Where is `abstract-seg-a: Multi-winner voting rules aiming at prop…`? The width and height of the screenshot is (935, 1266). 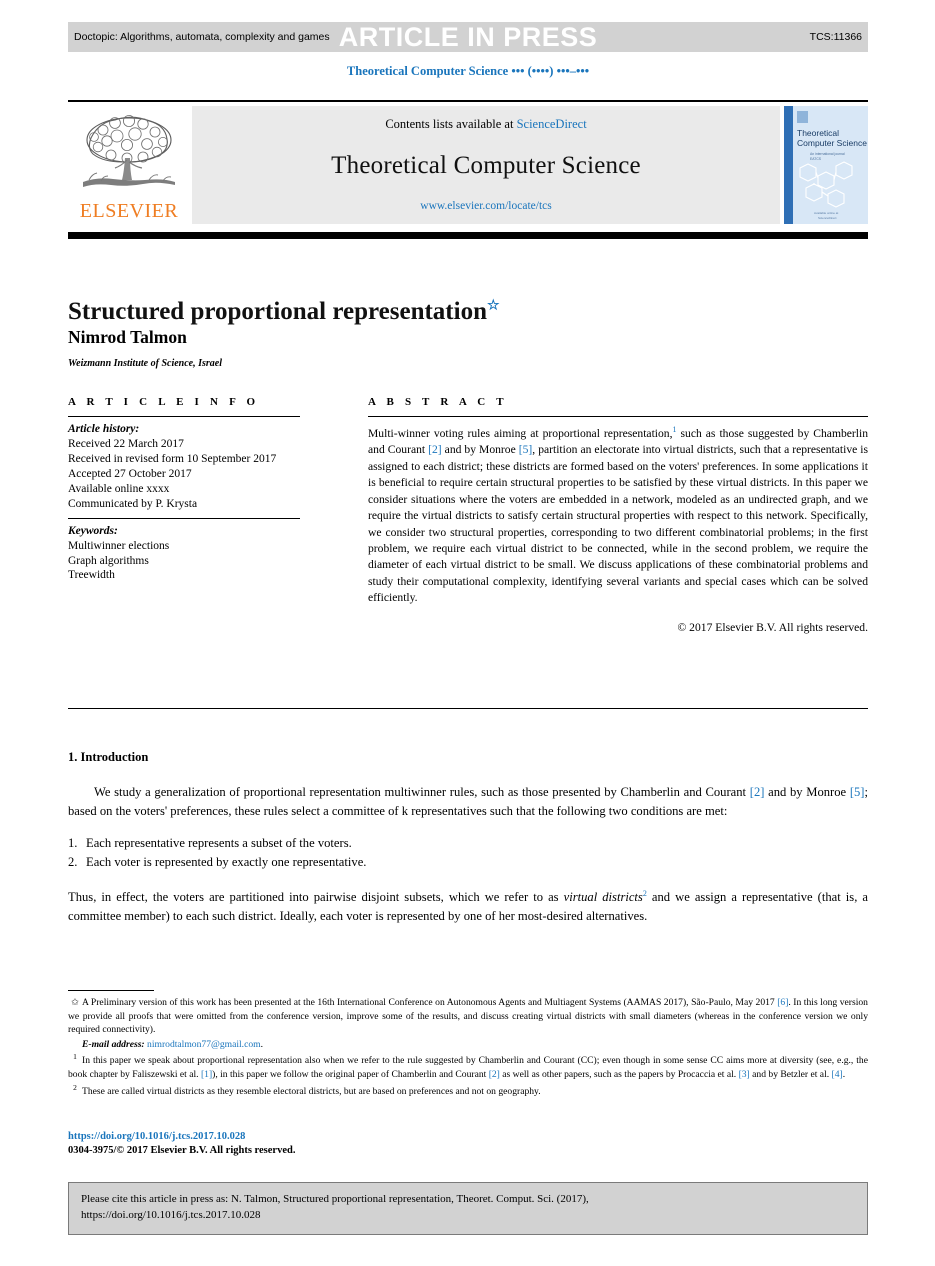 abstract-seg-a: Multi-winner voting rules aiming at prop… is located at coordinates (520, 433).